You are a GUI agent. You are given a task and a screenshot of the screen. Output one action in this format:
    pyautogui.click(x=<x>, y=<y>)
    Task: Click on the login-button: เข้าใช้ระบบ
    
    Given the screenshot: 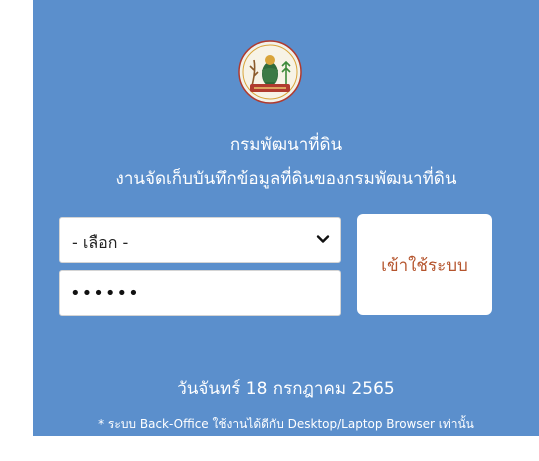 What is the action you would take?
    pyautogui.click(x=424, y=264)
    